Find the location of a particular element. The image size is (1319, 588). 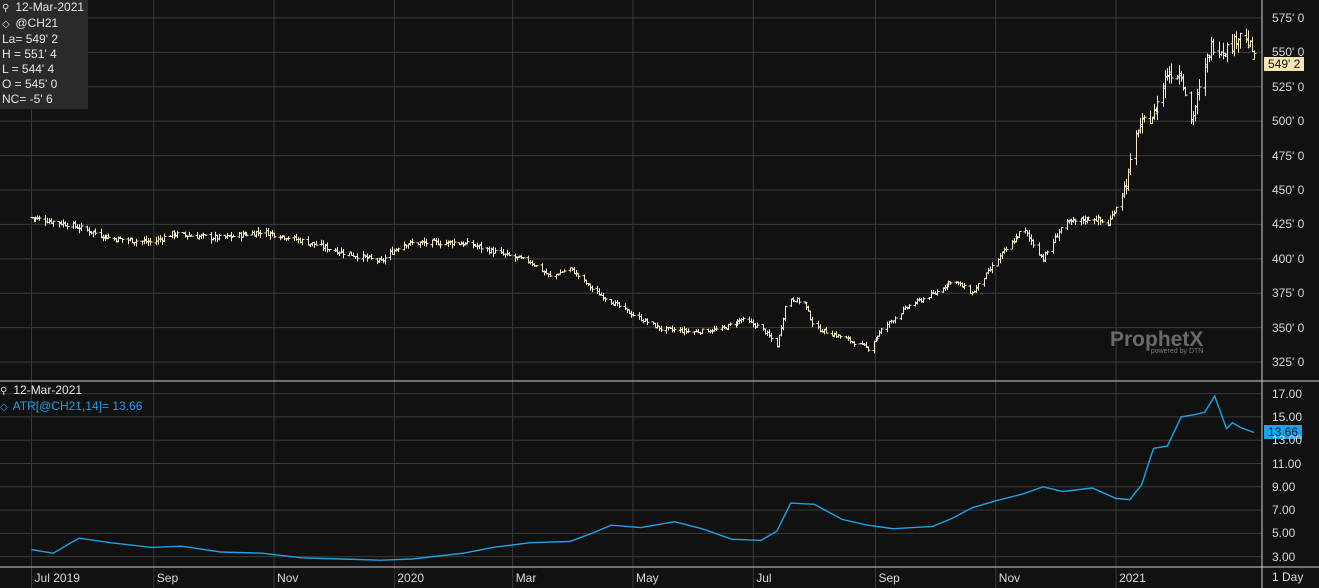

x-tick-label: May is located at coordinates (647, 578).